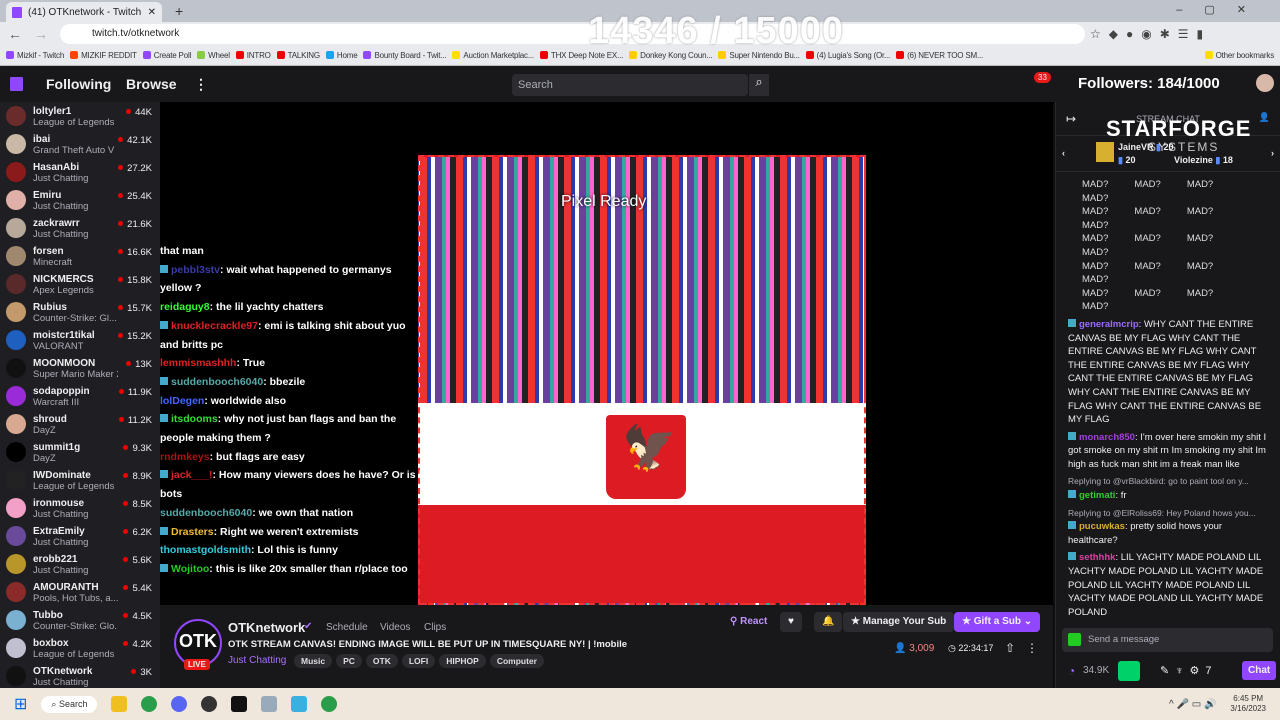 This screenshot has width=1280, height=720. I want to click on system-tray-icons: ^ 🎤 ▭ 🔊, so click(1192, 704).